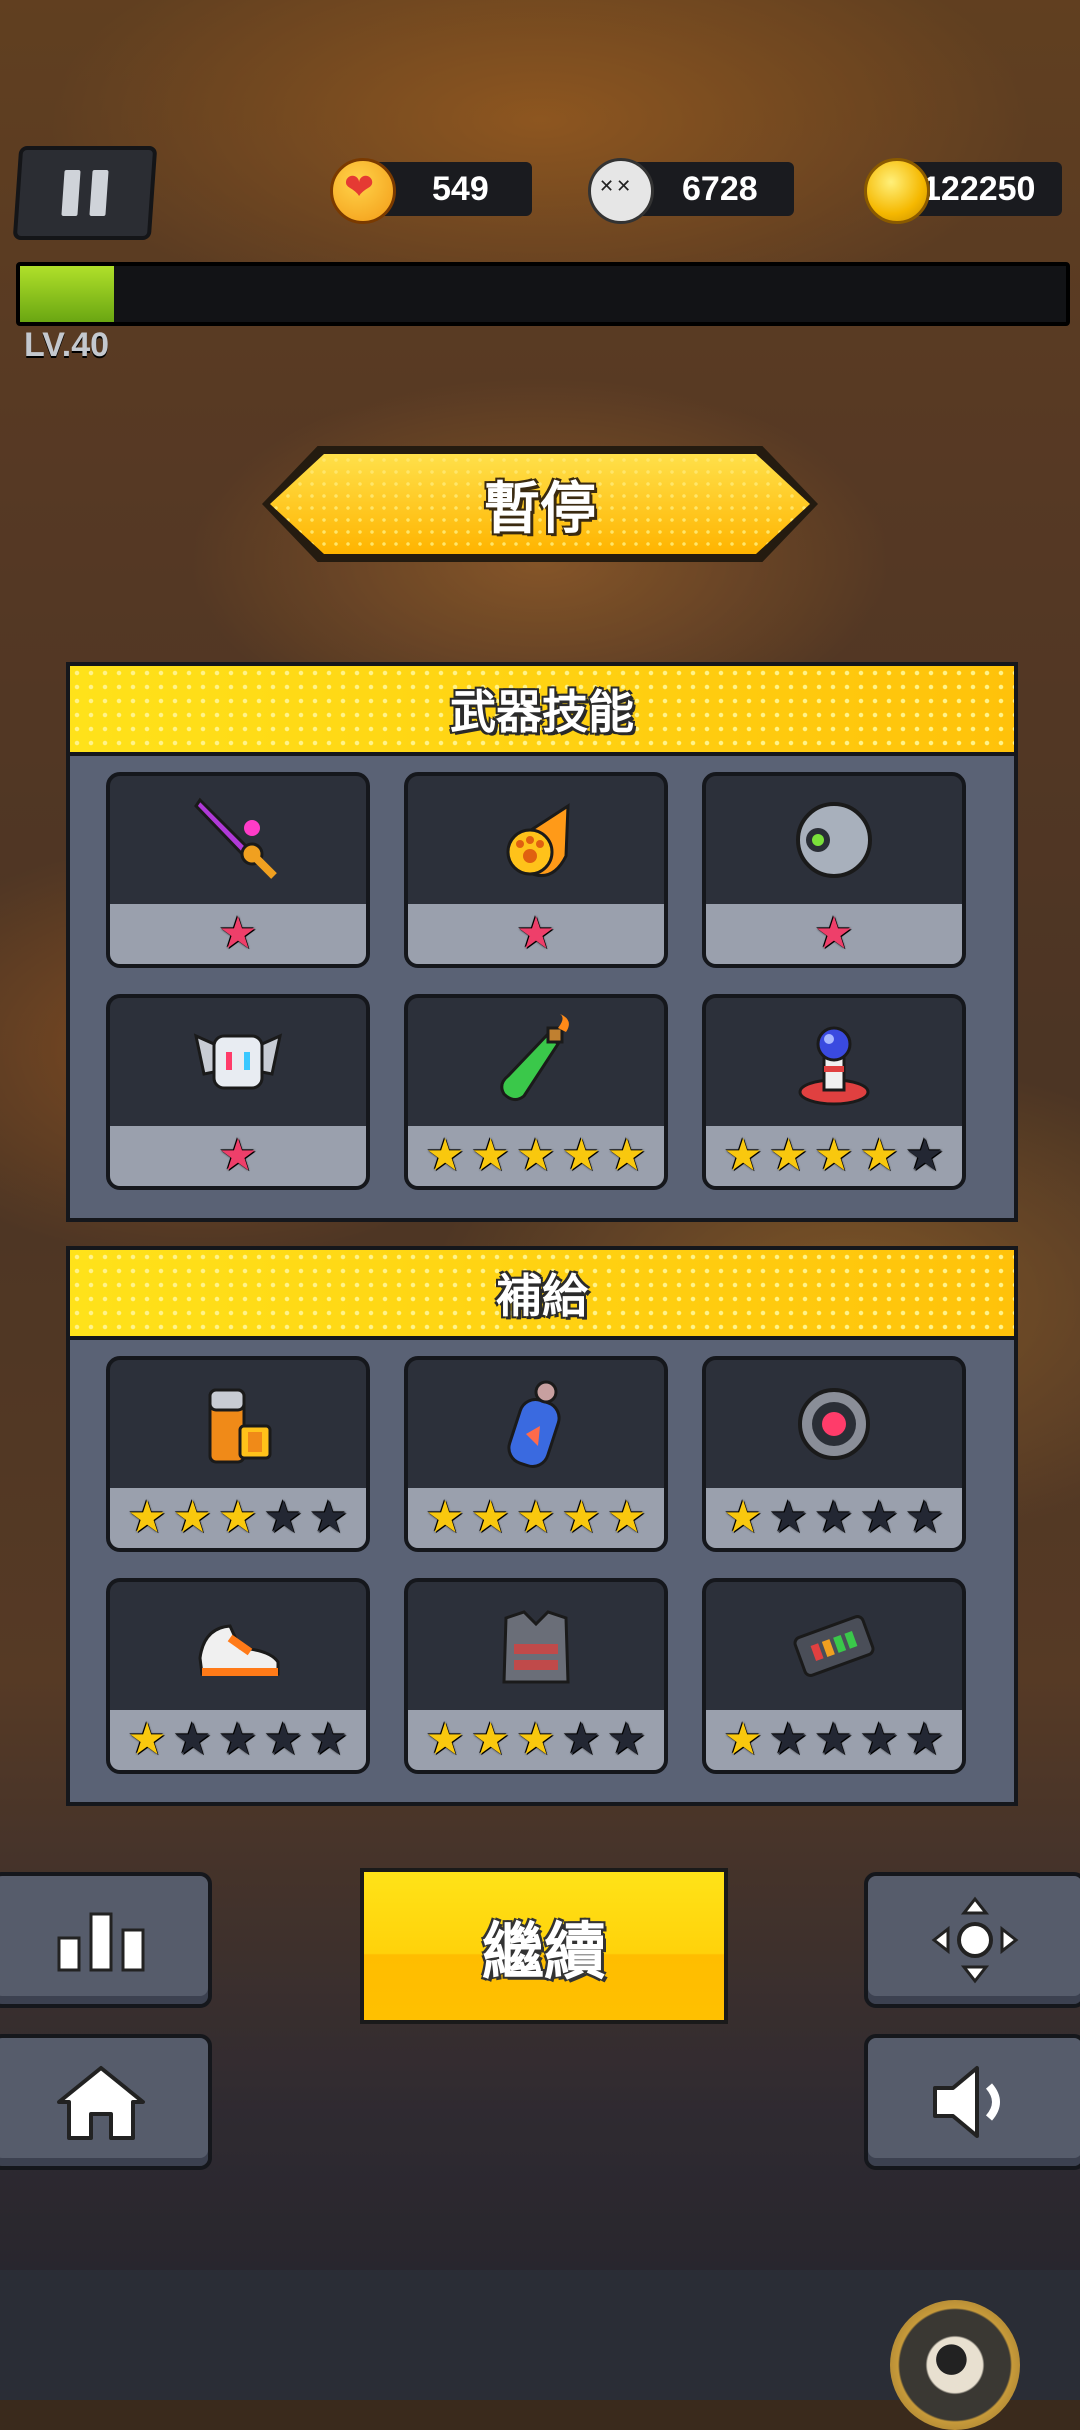 Image resolution: width=1080 pixels, height=2430 pixels. Describe the element at coordinates (67, 294) in the screenshot. I see `xp-bar-fill` at that location.